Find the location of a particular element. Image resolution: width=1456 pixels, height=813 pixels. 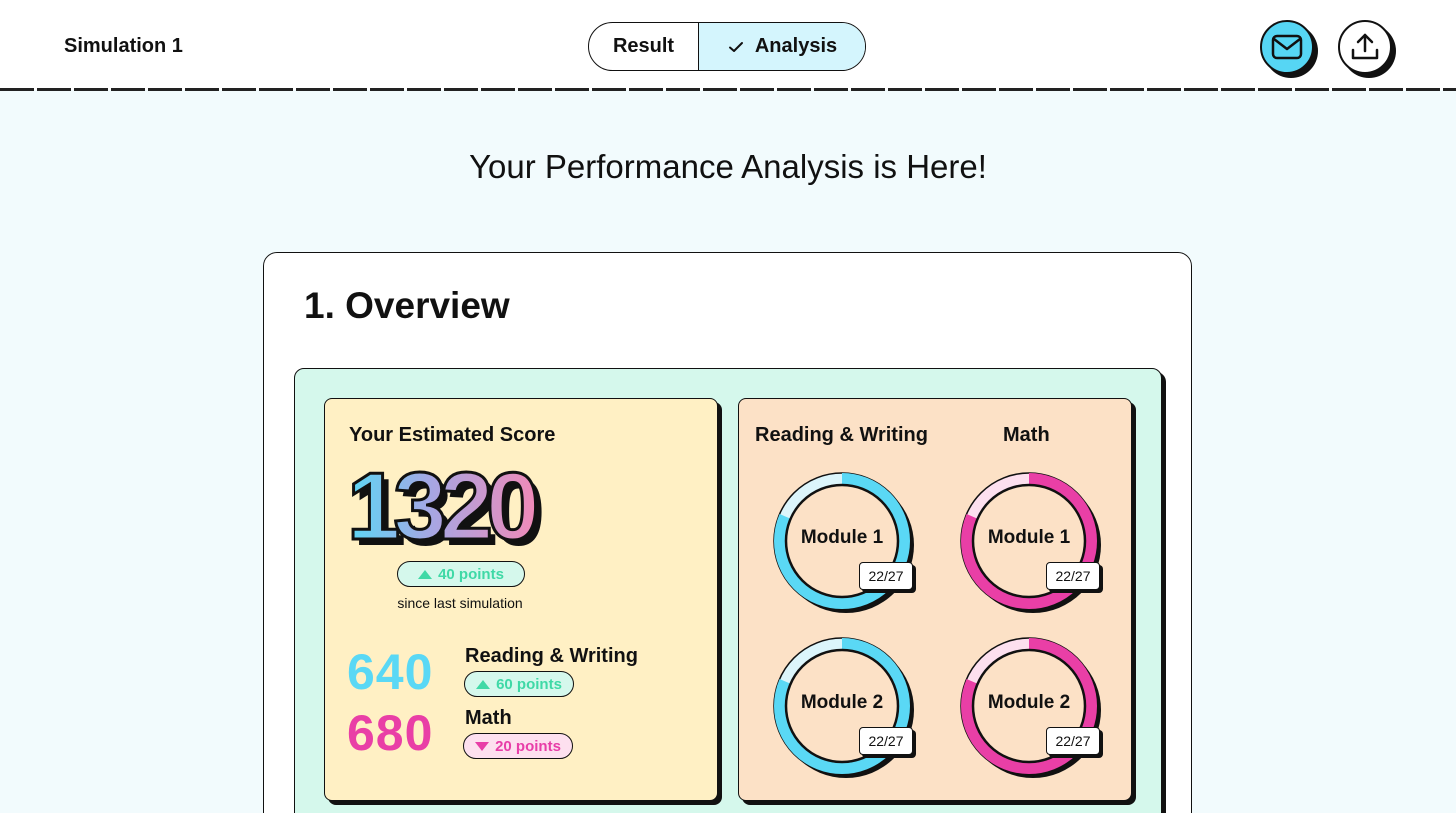

mail-icon is located at coordinates (1287, 47).